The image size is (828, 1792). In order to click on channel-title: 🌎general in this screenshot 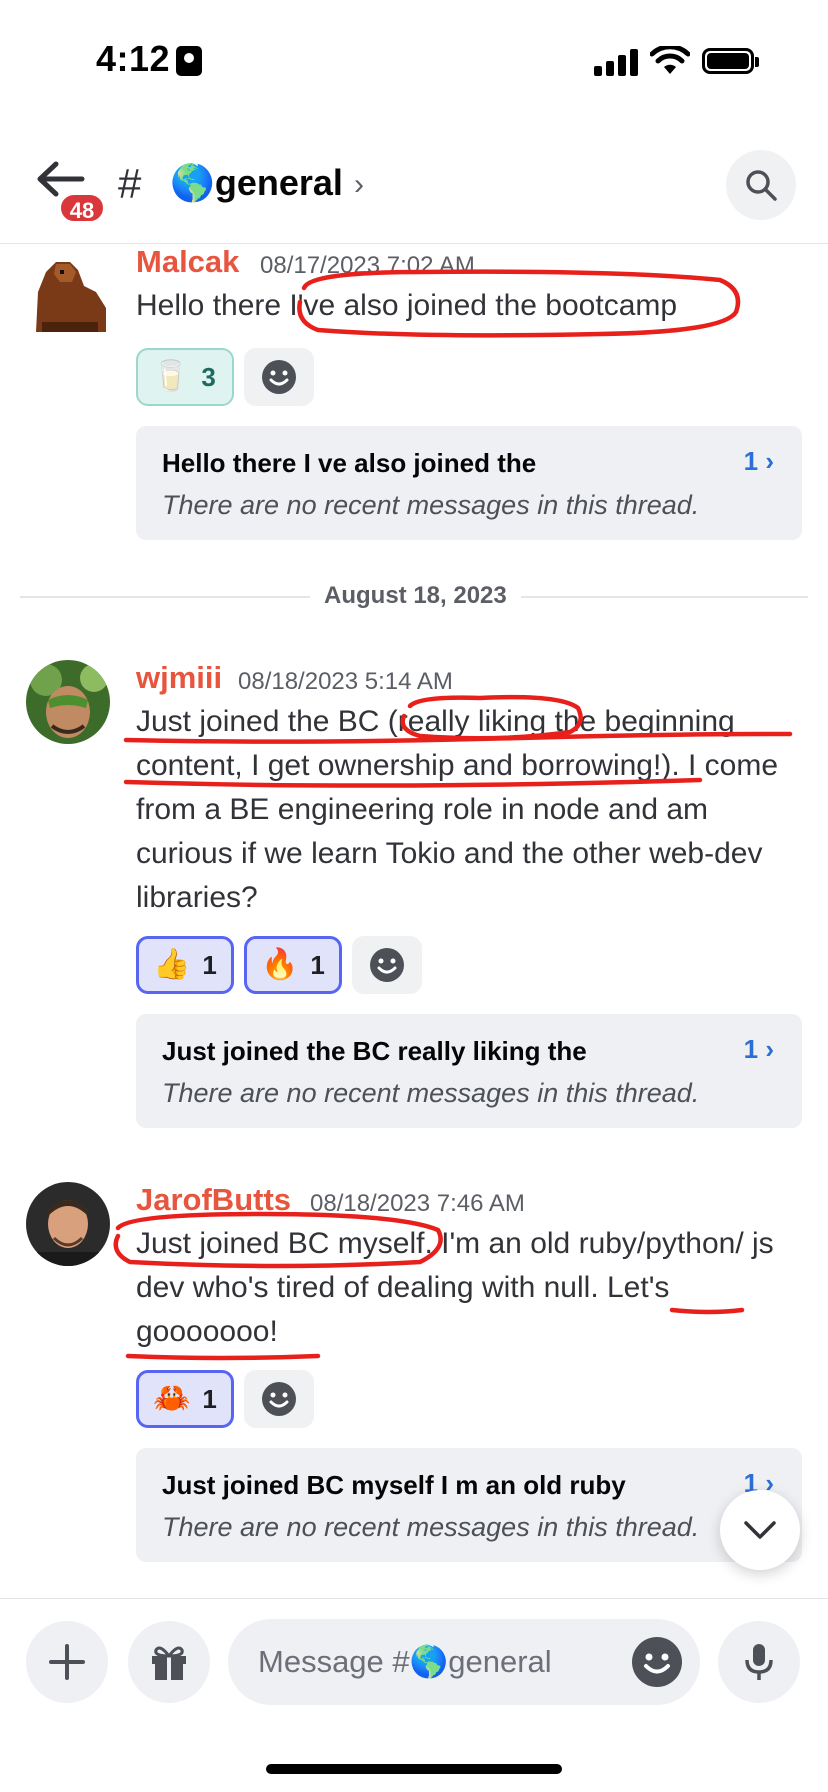, I will do `click(256, 183)`.